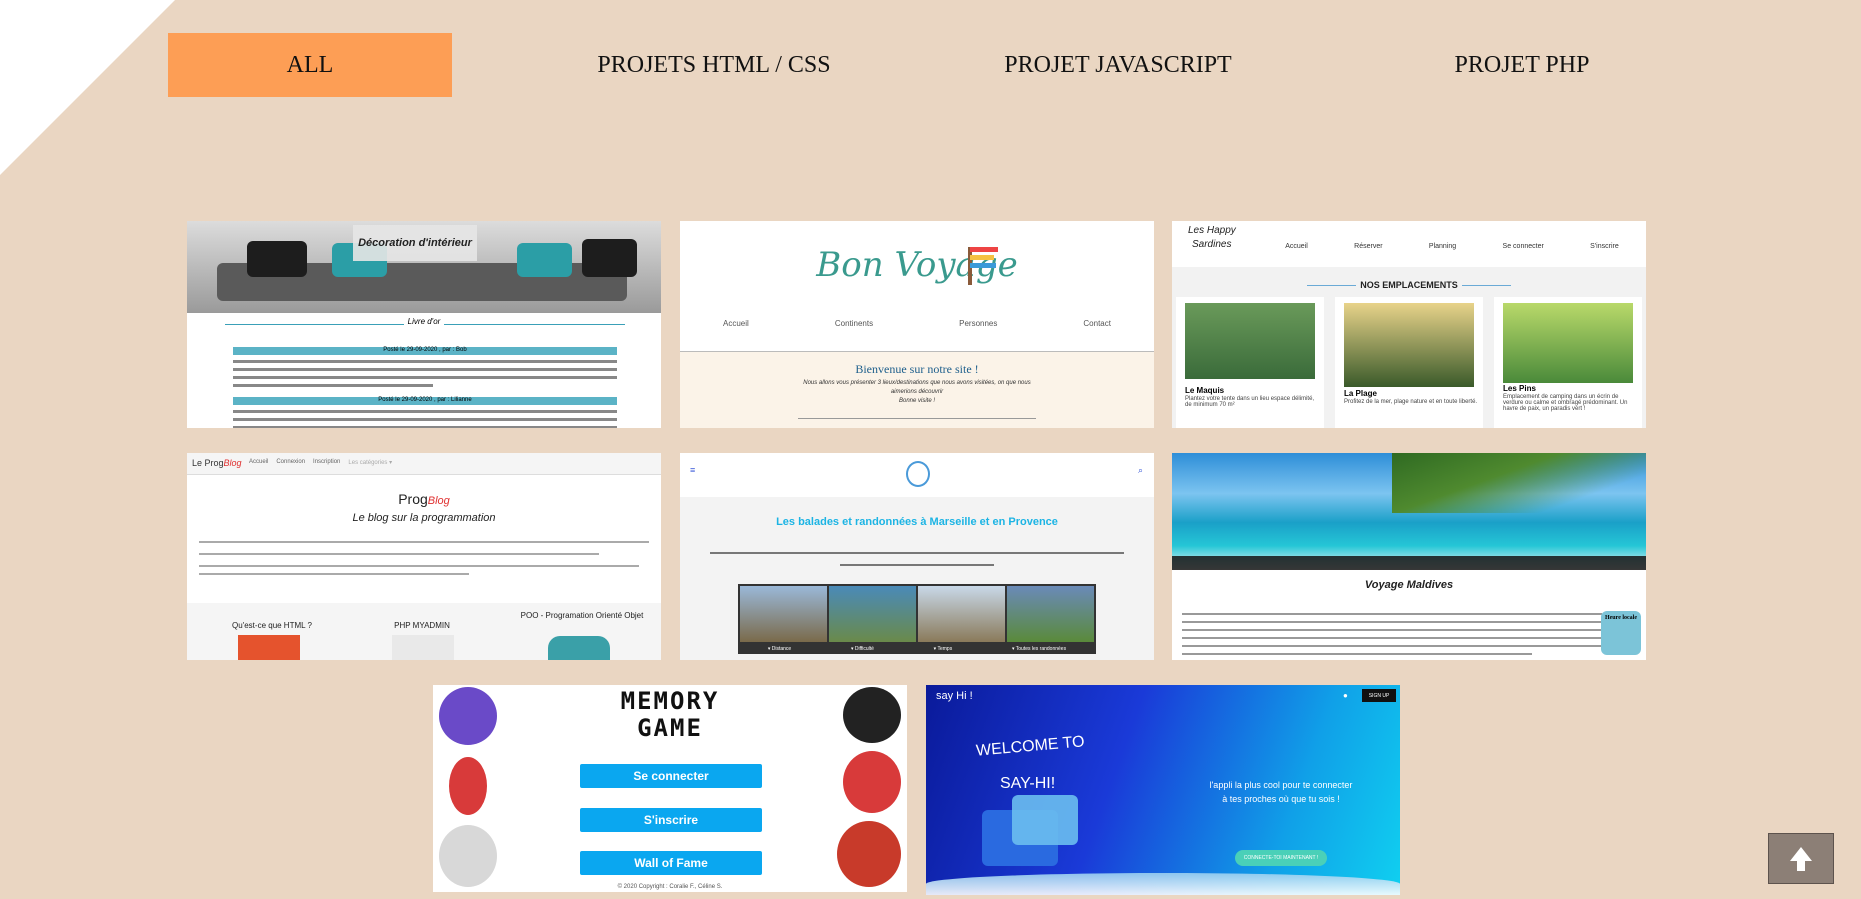 The image size is (1861, 899). I want to click on sign-up-button: SIGN UP, so click(1379, 695).